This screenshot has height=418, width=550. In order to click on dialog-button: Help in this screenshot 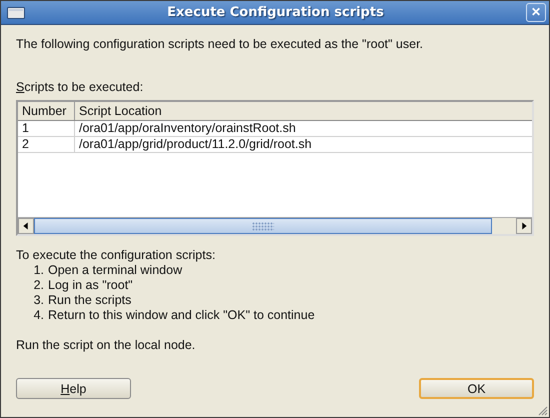, I will do `click(73, 388)`.